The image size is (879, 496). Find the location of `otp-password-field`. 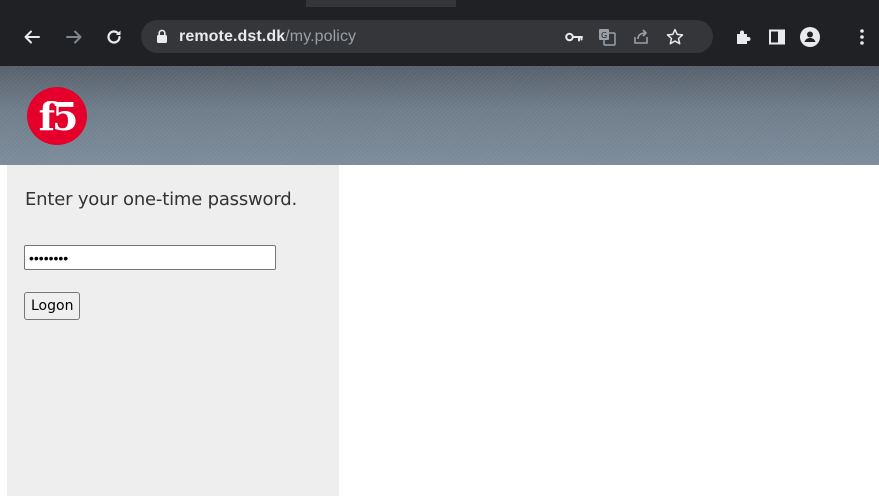

otp-password-field is located at coordinates (150, 257).